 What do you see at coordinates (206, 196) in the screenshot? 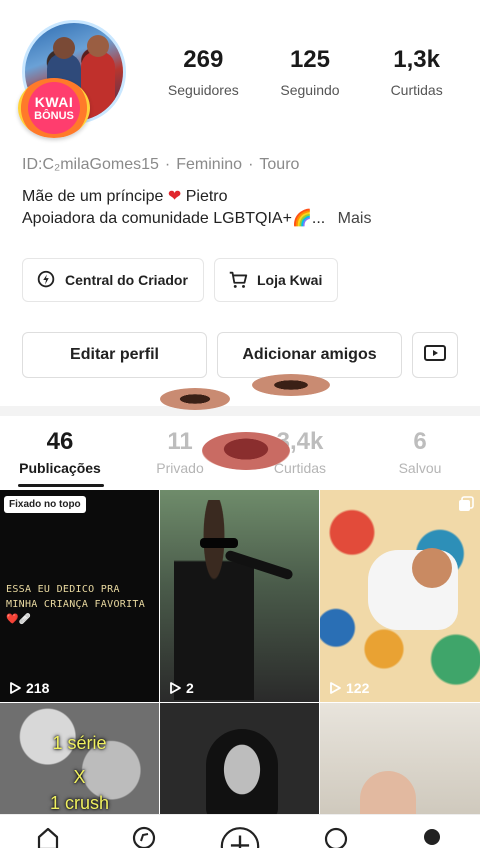
I see `bio-text: Pietro` at bounding box center [206, 196].